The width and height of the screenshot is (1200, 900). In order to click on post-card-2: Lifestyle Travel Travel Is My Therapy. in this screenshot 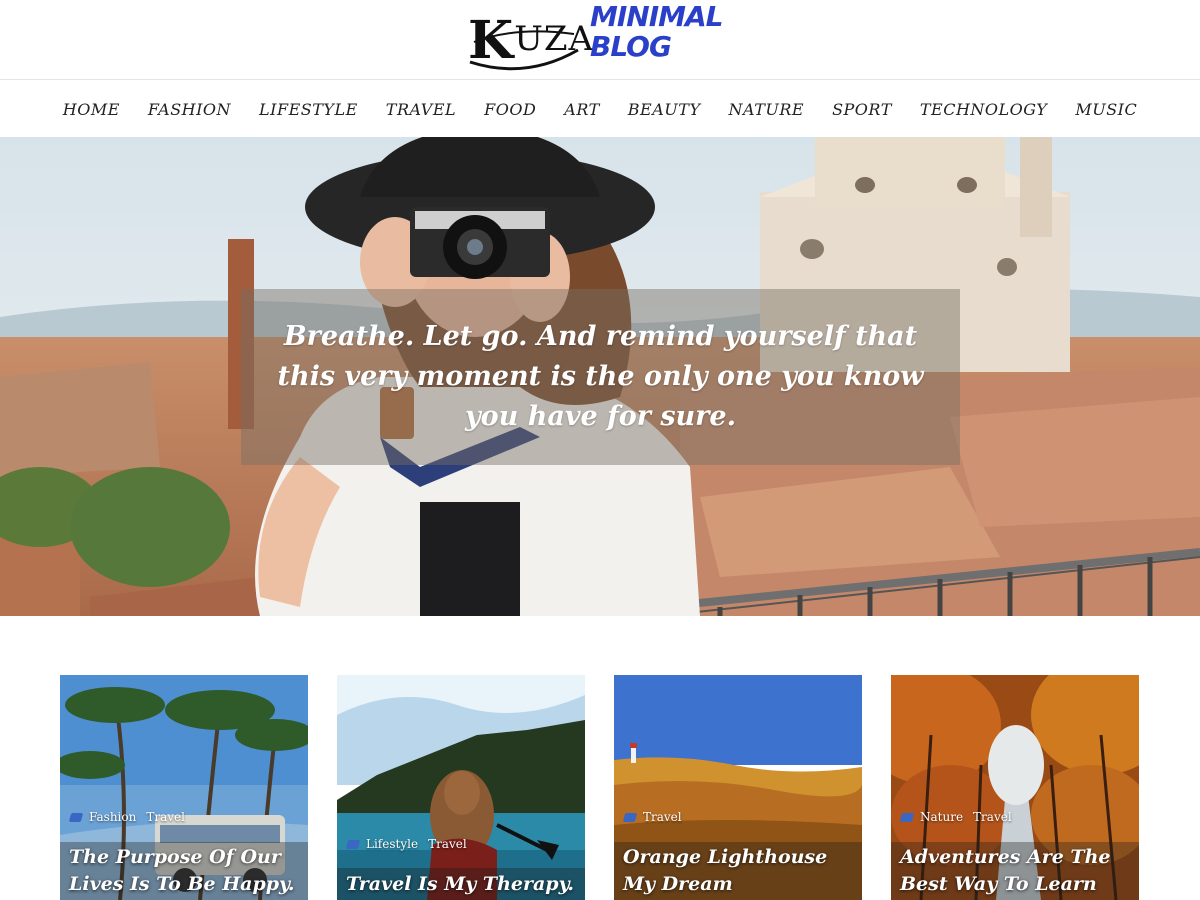, I will do `click(461, 787)`.